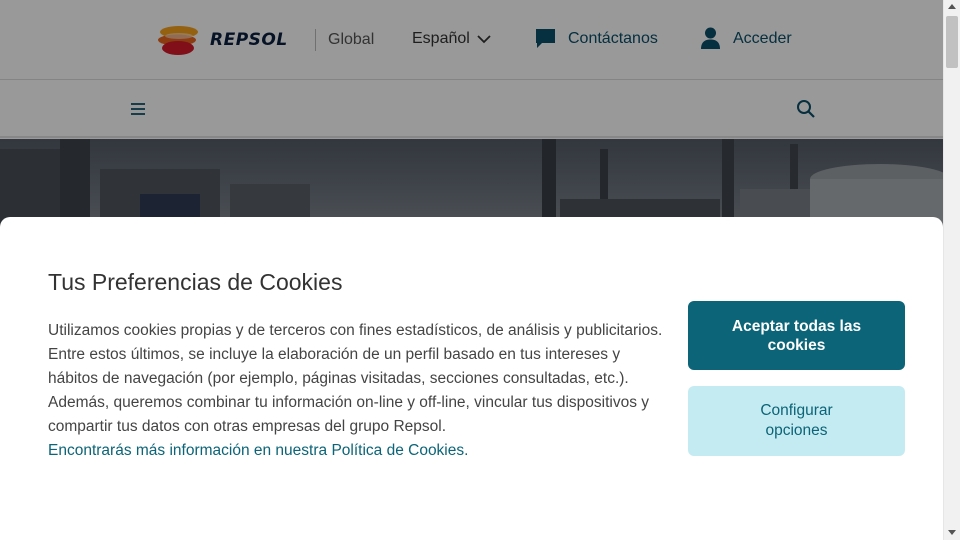 The height and width of the screenshot is (540, 960). I want to click on configure-options-button: Configurar opciones, so click(796, 421).